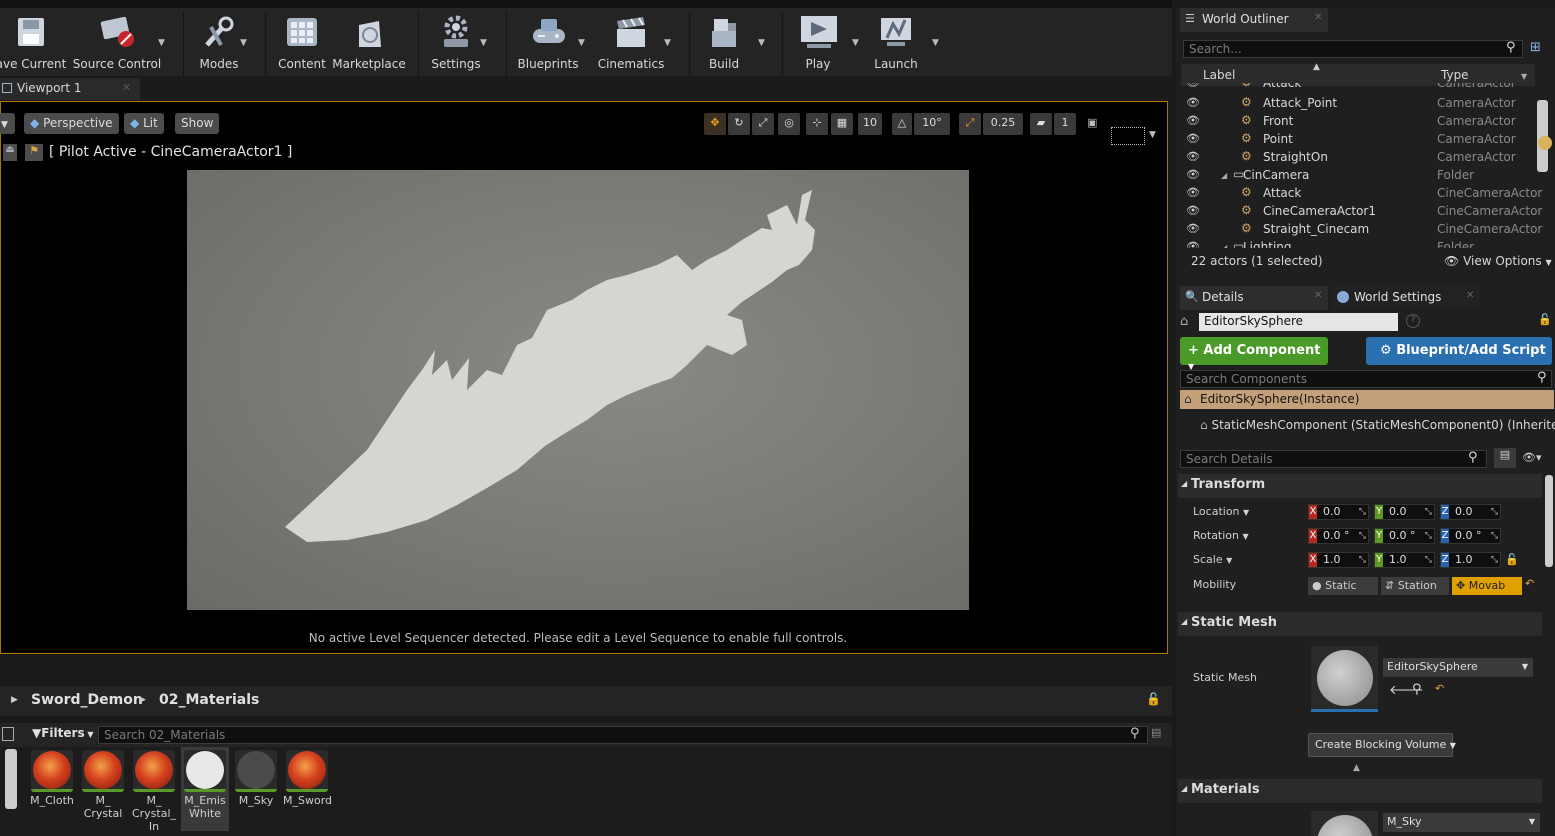 This screenshot has width=1555, height=836. What do you see at coordinates (11, 779) in the screenshot?
I see `asset-scrollbar` at bounding box center [11, 779].